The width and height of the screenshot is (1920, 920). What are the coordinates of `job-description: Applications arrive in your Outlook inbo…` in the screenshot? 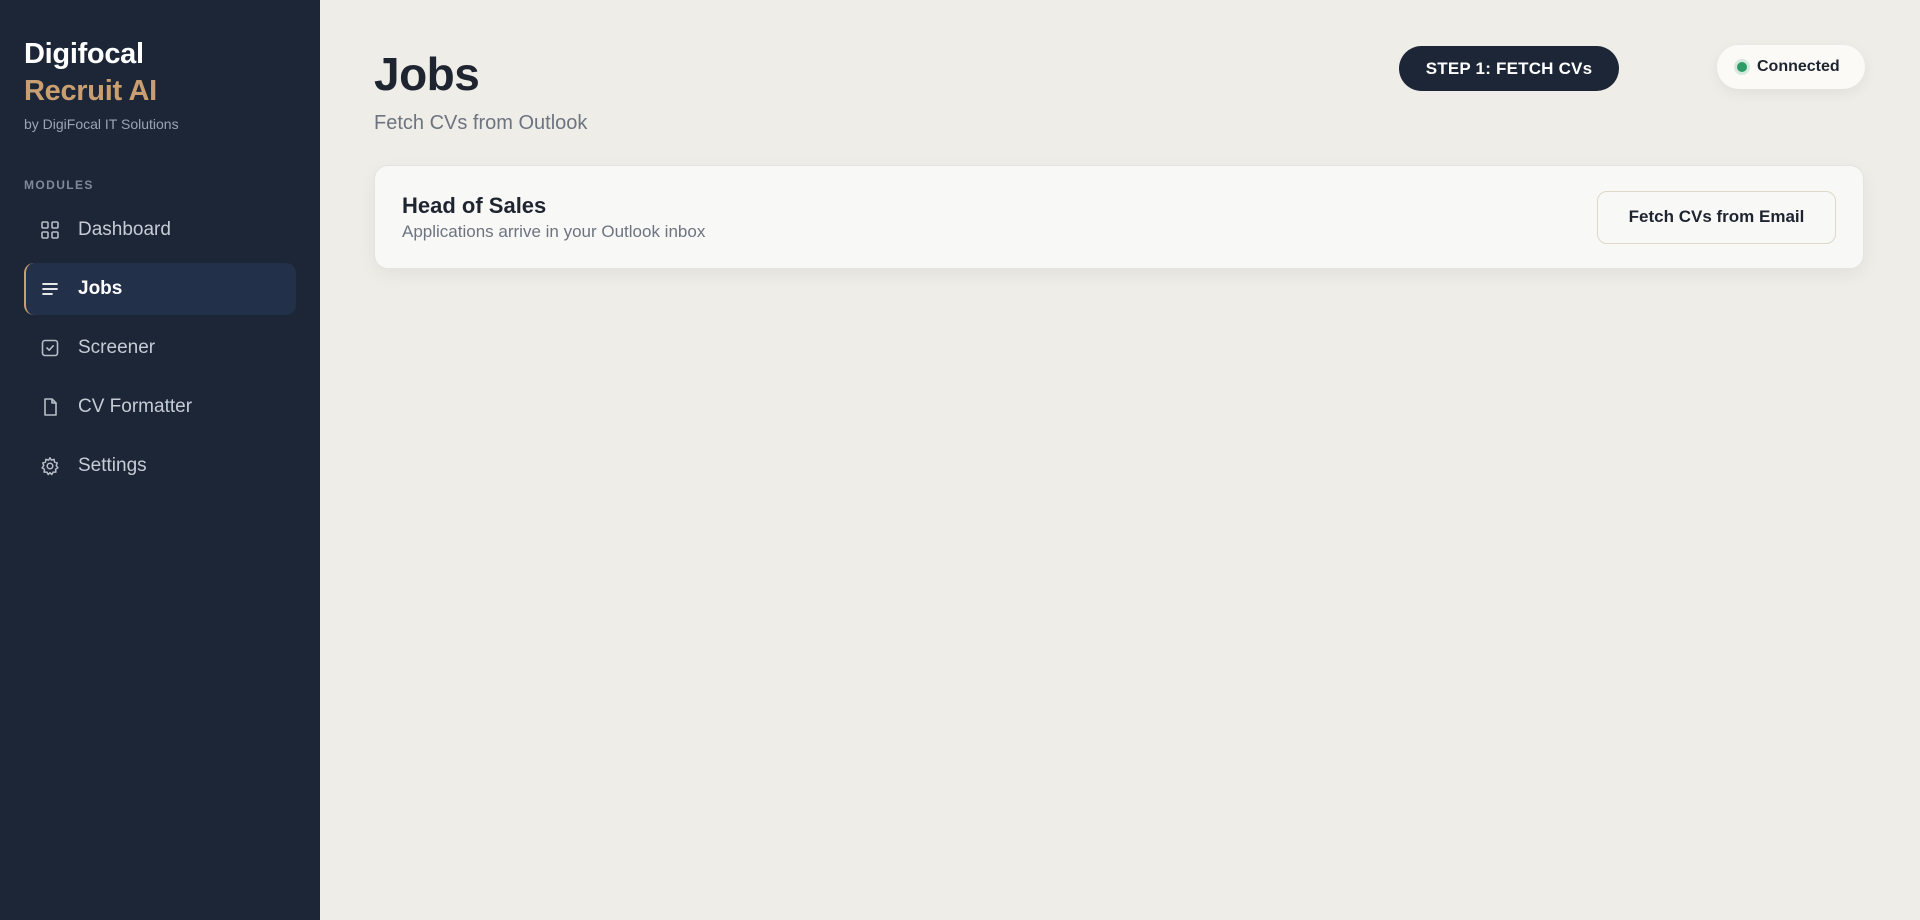 It's located at (554, 231).